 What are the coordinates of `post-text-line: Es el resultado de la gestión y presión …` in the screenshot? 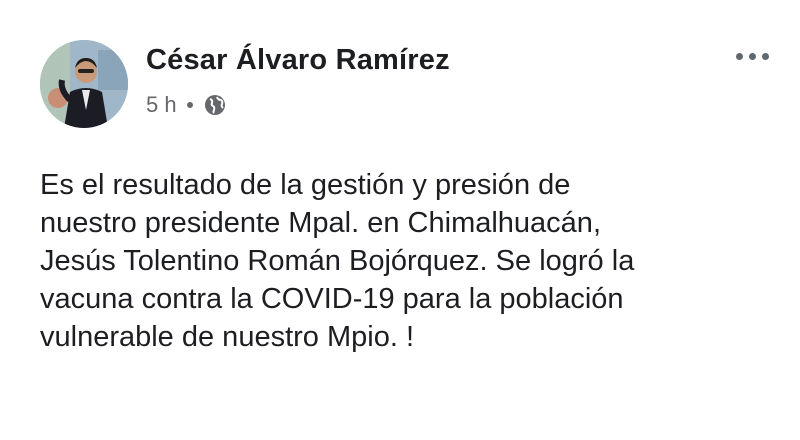 It's located at (305, 185).